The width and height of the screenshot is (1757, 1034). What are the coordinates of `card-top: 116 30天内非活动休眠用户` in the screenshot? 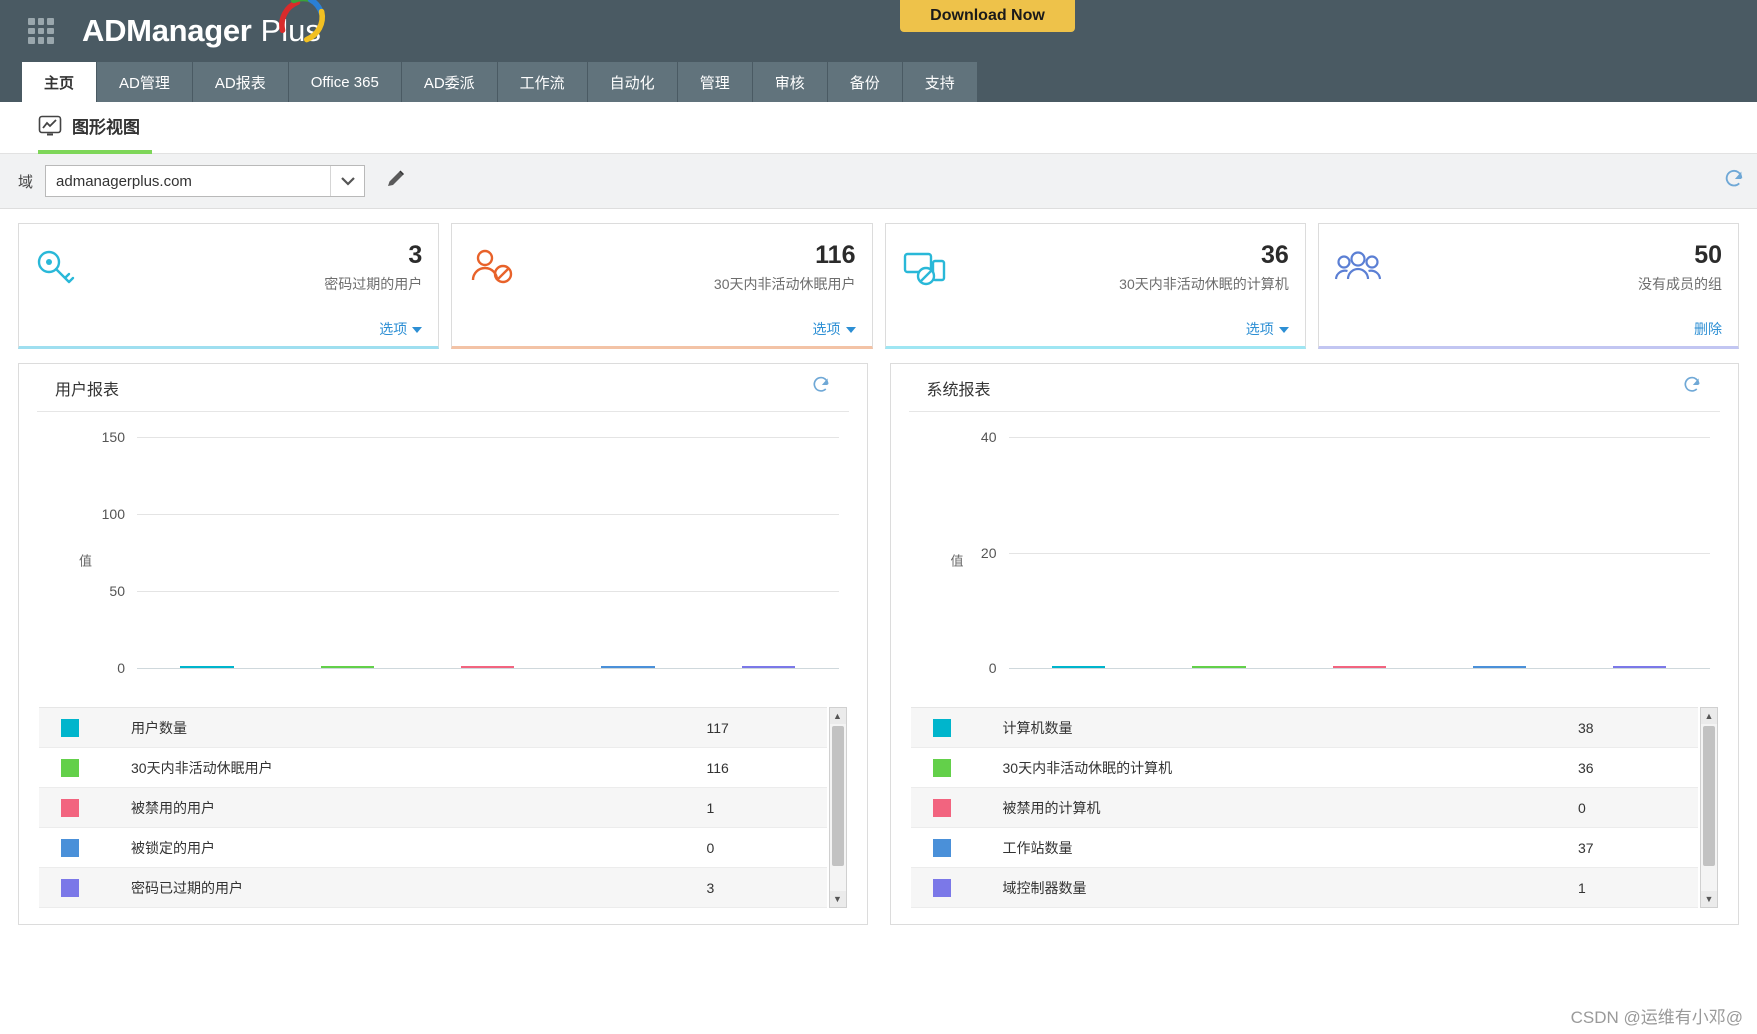 It's located at (661, 268).